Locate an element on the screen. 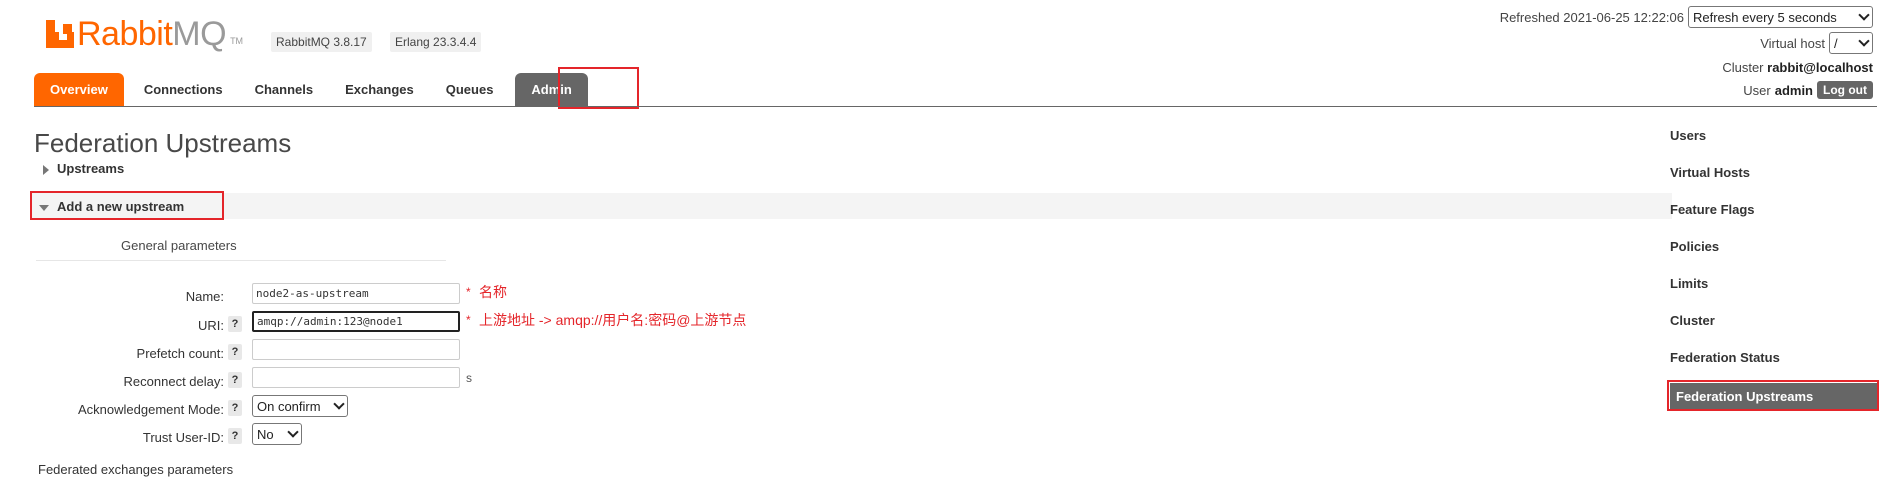 The width and height of the screenshot is (1904, 477). refreshed-timestamp: Refreshed 2021-06-25 12:22:06 is located at coordinates (1591, 17).